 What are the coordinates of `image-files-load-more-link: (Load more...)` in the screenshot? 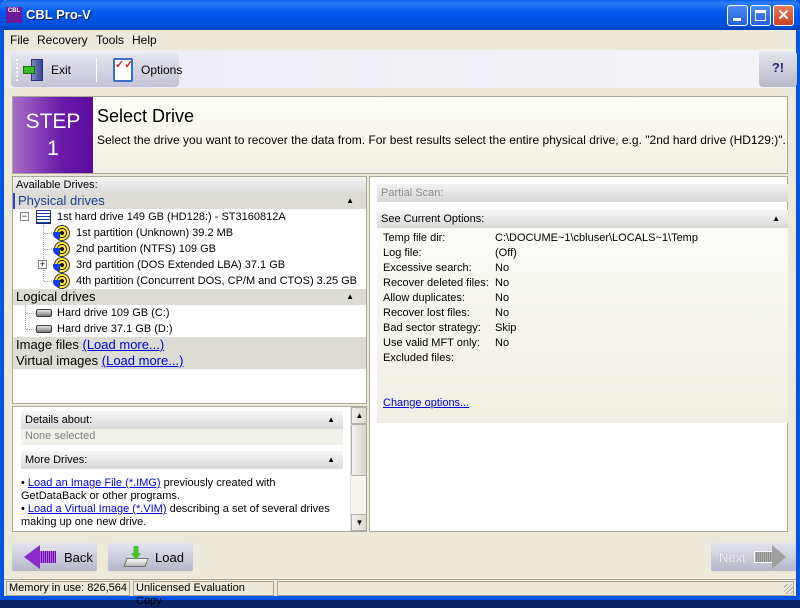 It's located at (124, 344).